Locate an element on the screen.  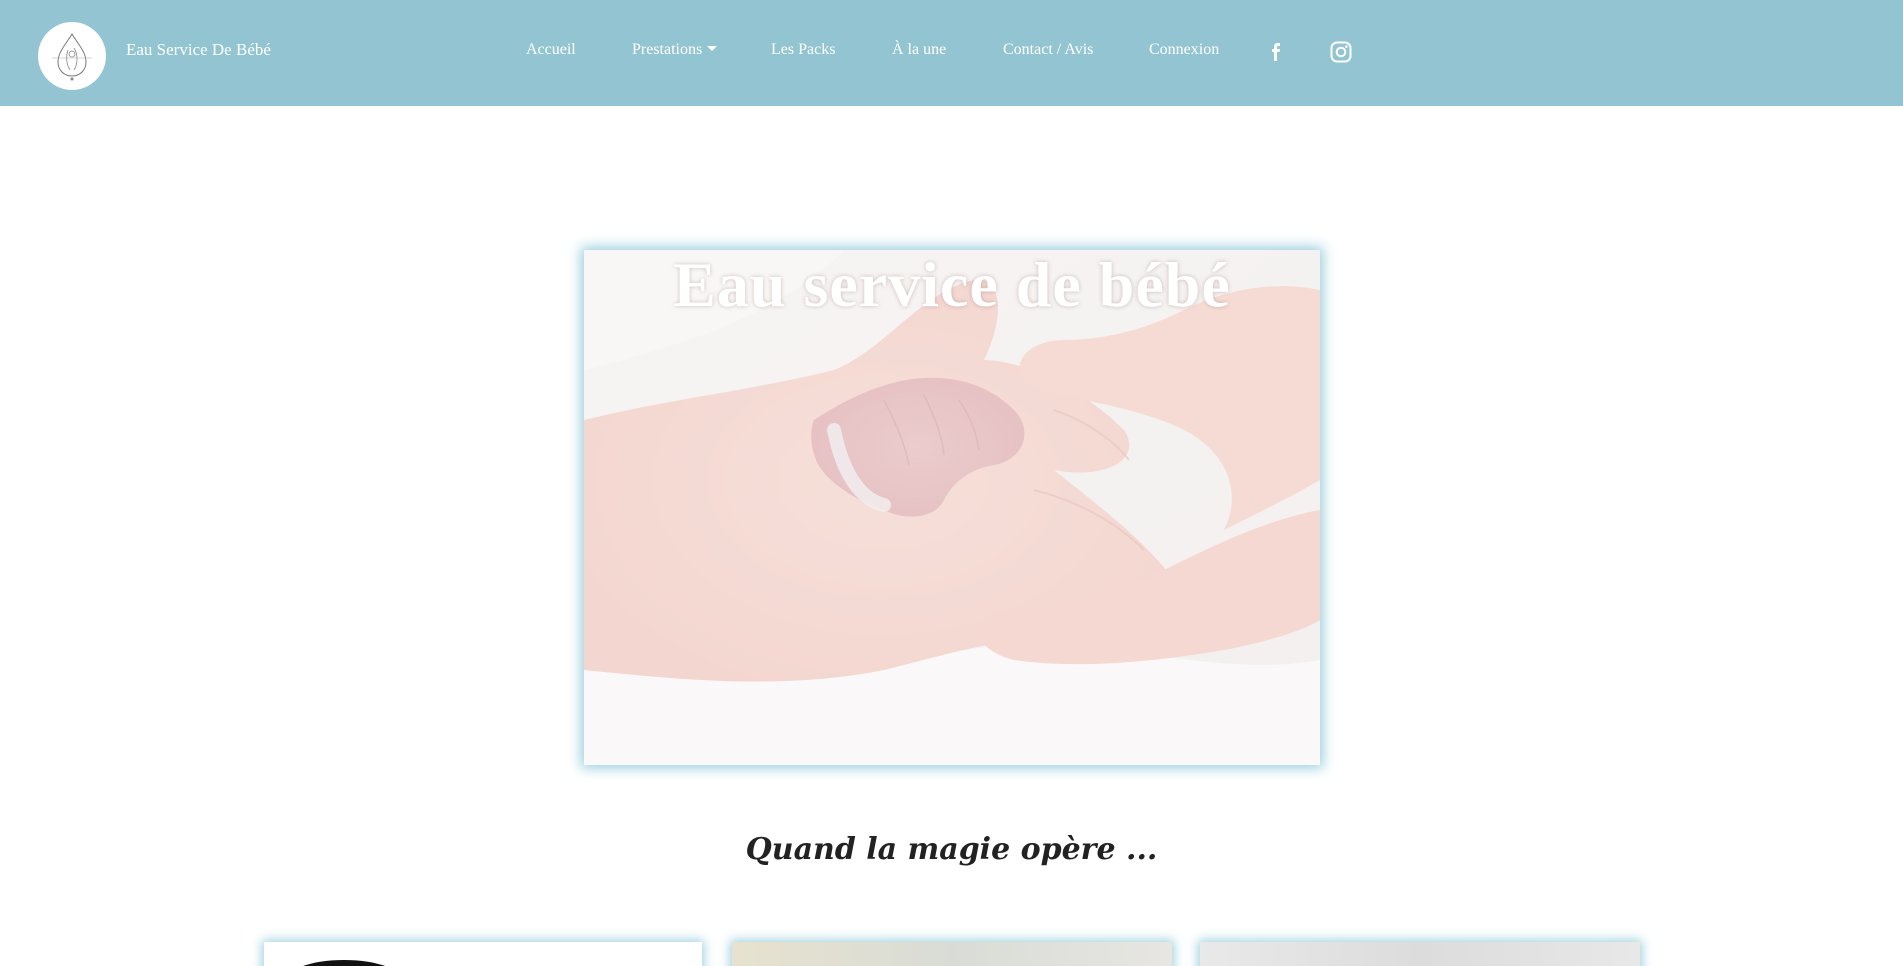
nav-link-les-packs: Les Packs is located at coordinates (803, 50).